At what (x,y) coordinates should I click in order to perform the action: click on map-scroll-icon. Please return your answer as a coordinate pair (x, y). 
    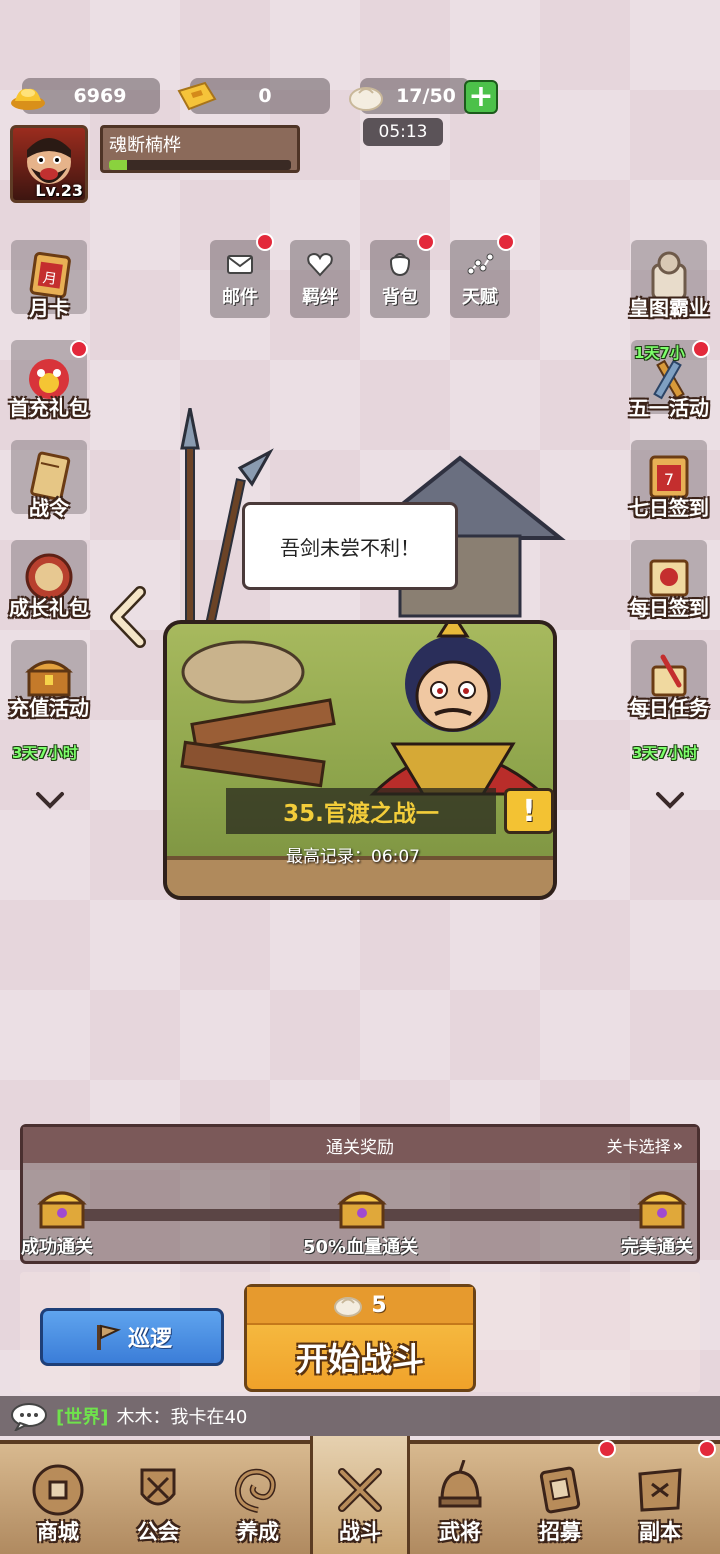
    Looking at the image, I should click on (660, 1490).